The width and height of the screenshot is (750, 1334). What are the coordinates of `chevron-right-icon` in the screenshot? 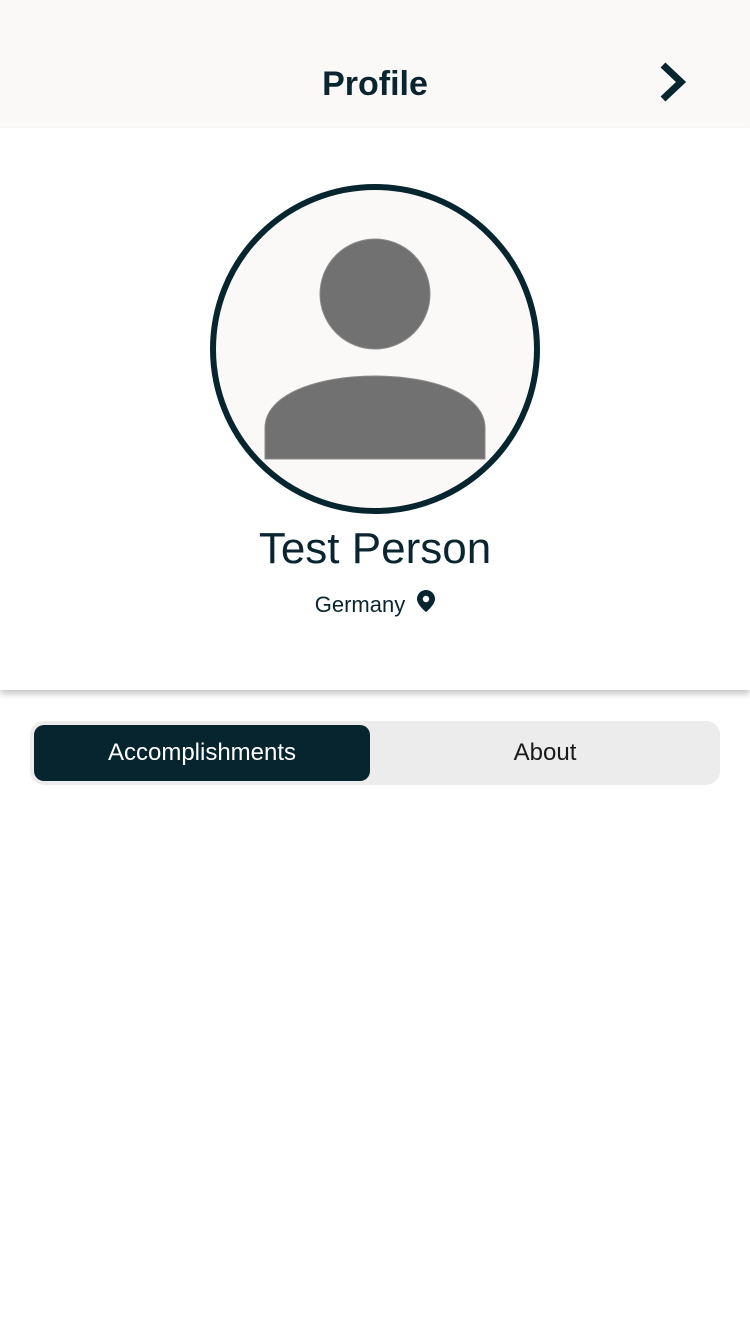 It's located at (672, 84).